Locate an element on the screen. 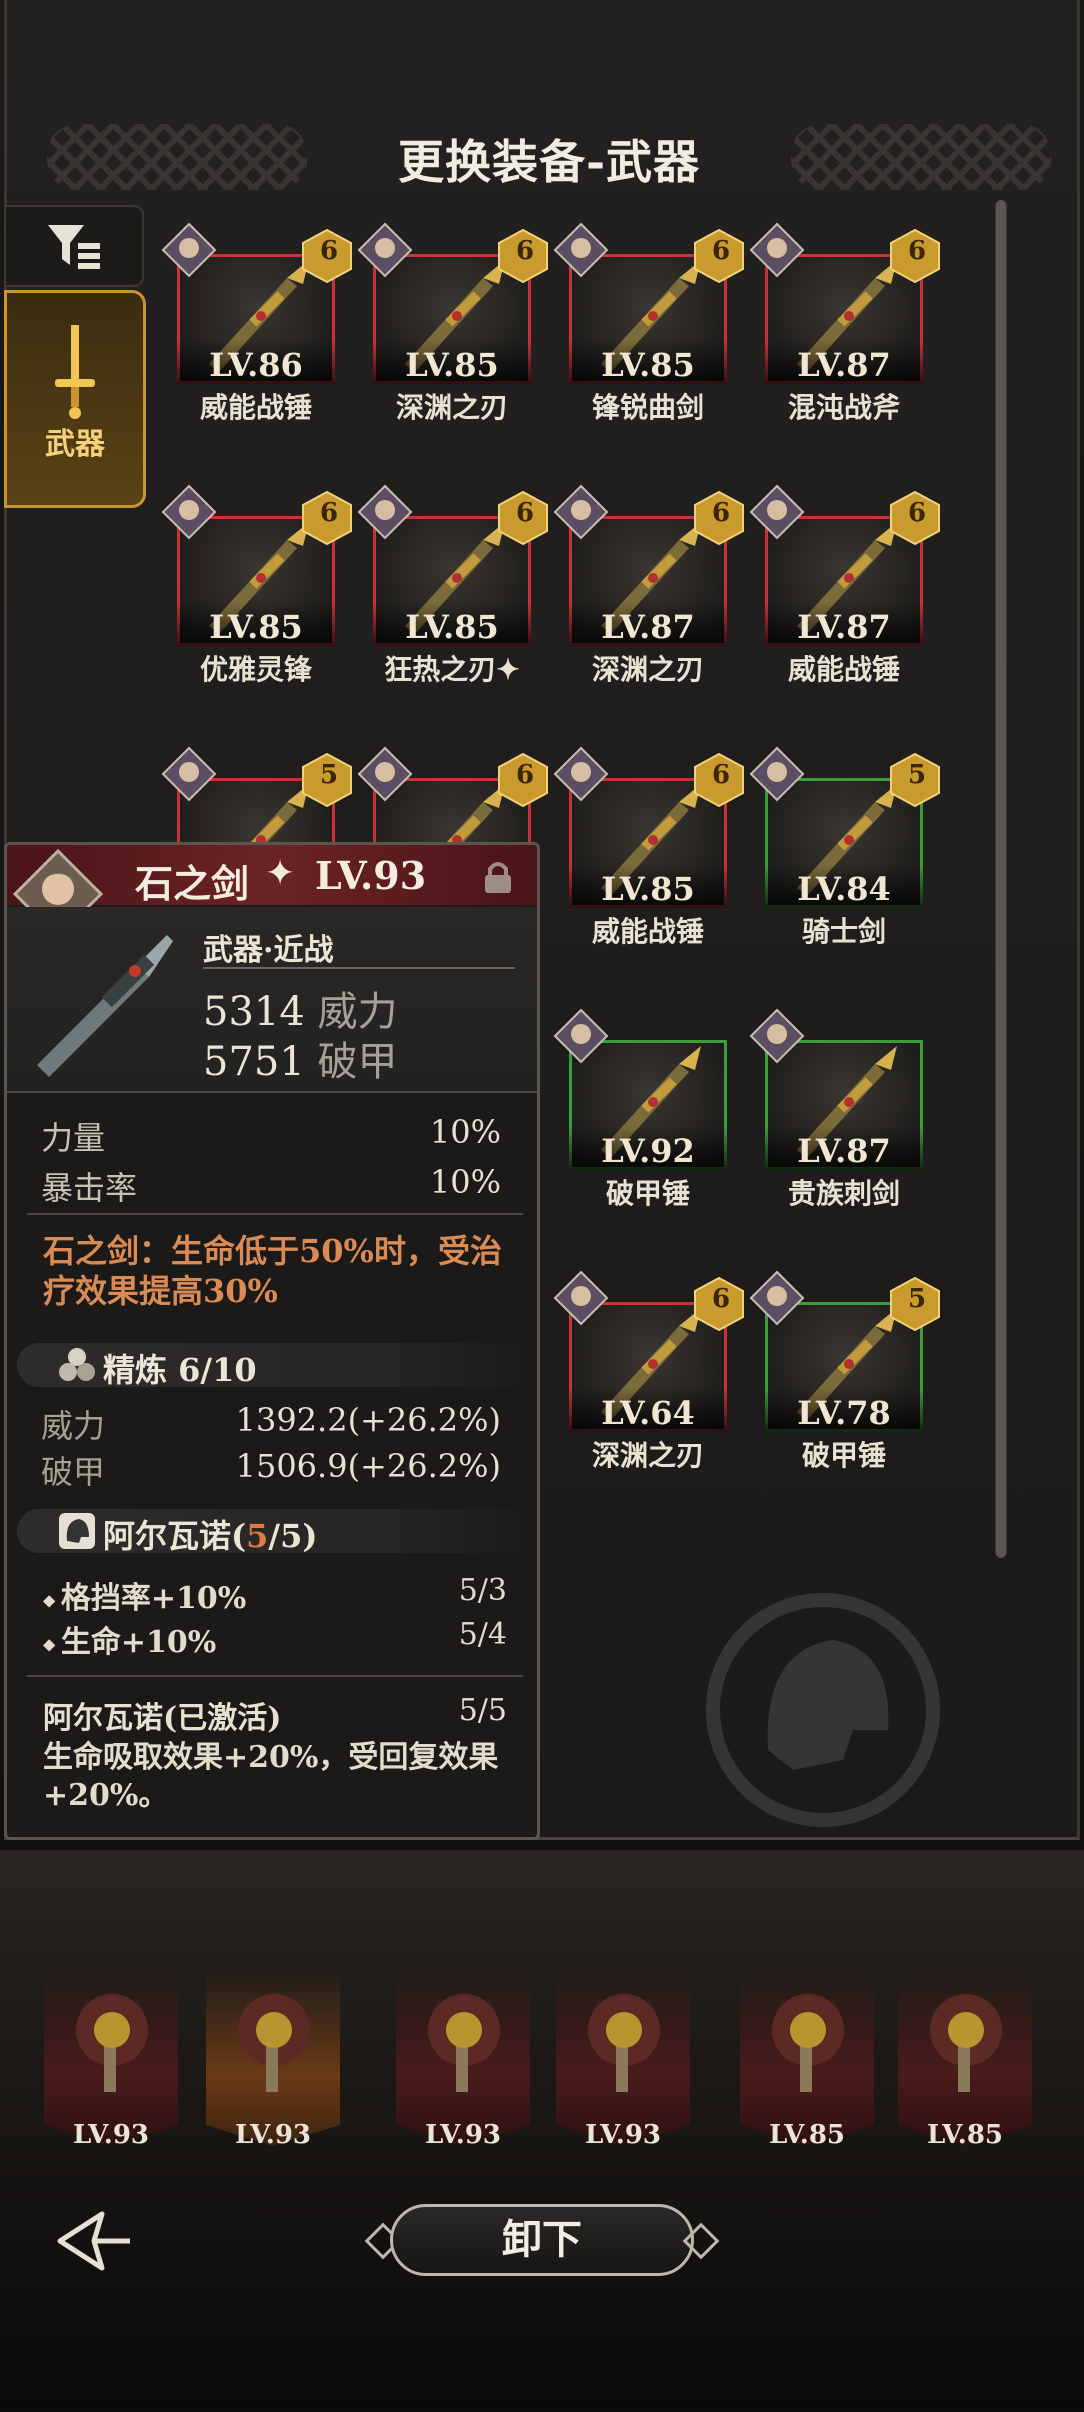 The height and width of the screenshot is (2412, 1084). set-active-desc: 生命吸取效果+20%，受回复效果+20%。 is located at coordinates (271, 1776).